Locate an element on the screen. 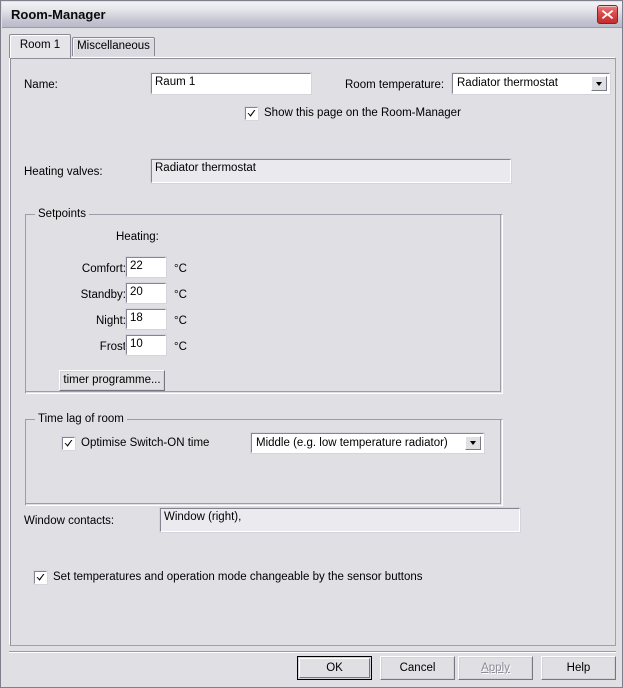  setpoint-label-standby: Standby: is located at coordinates (103, 295).